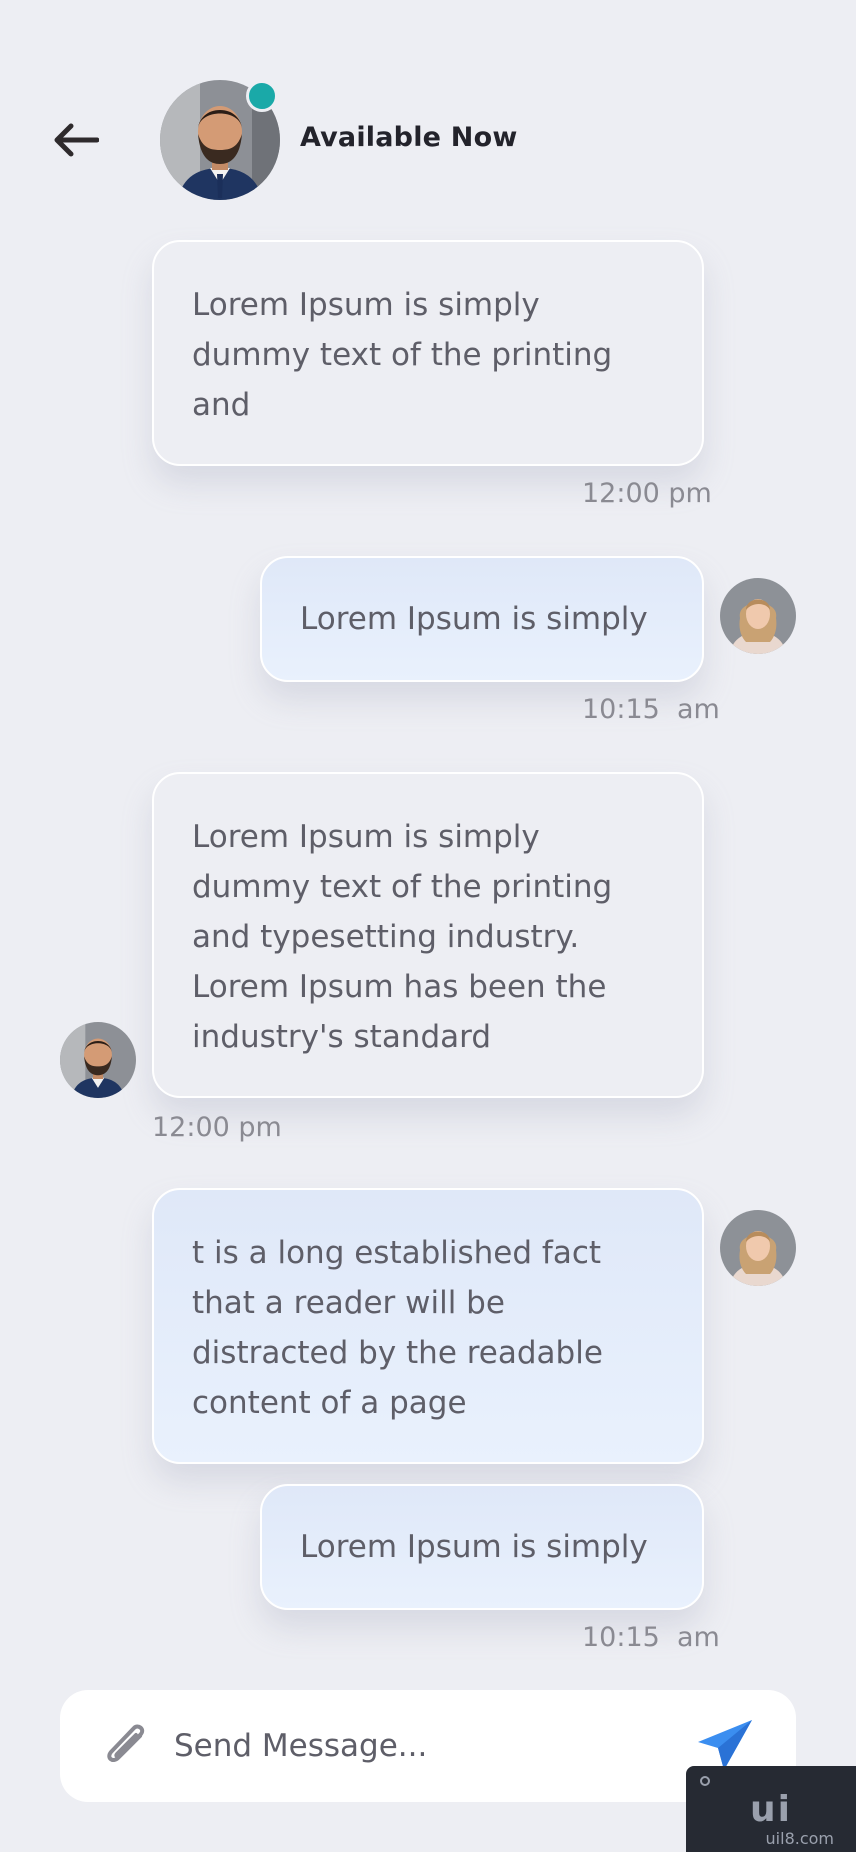  I want to click on contact-avatar-small, so click(98, 1060).